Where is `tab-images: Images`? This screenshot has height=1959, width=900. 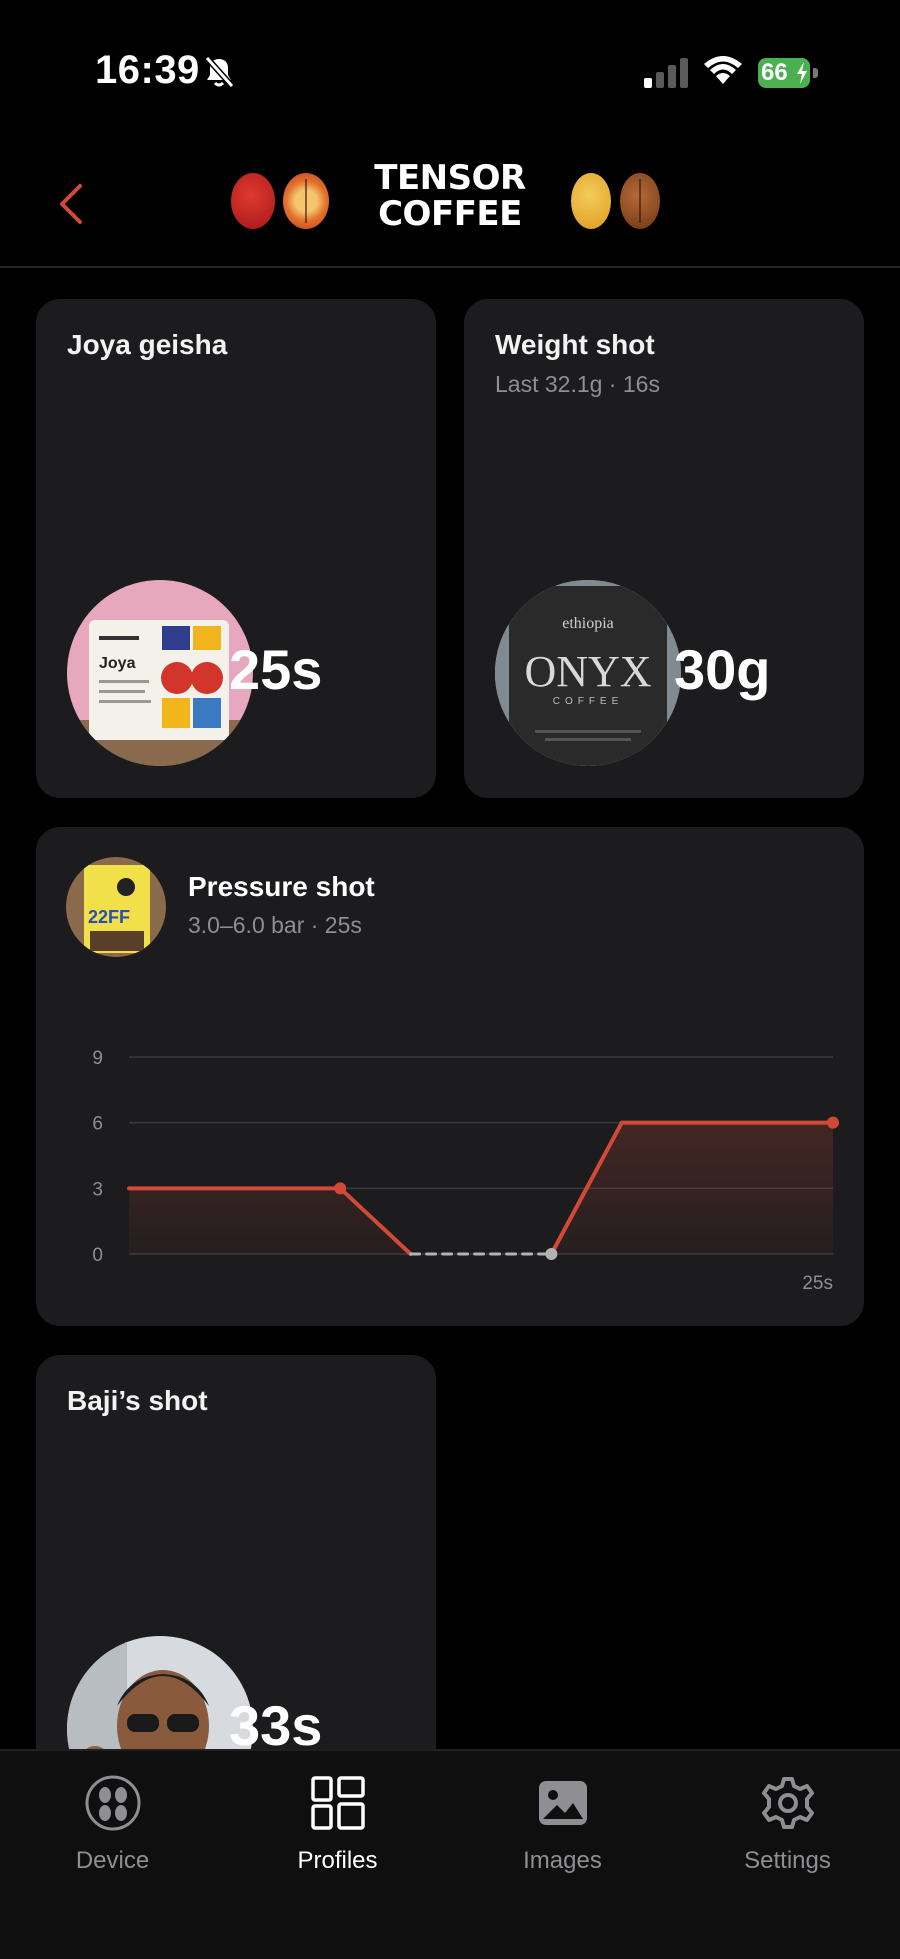
tab-images: Images is located at coordinates (562, 1828).